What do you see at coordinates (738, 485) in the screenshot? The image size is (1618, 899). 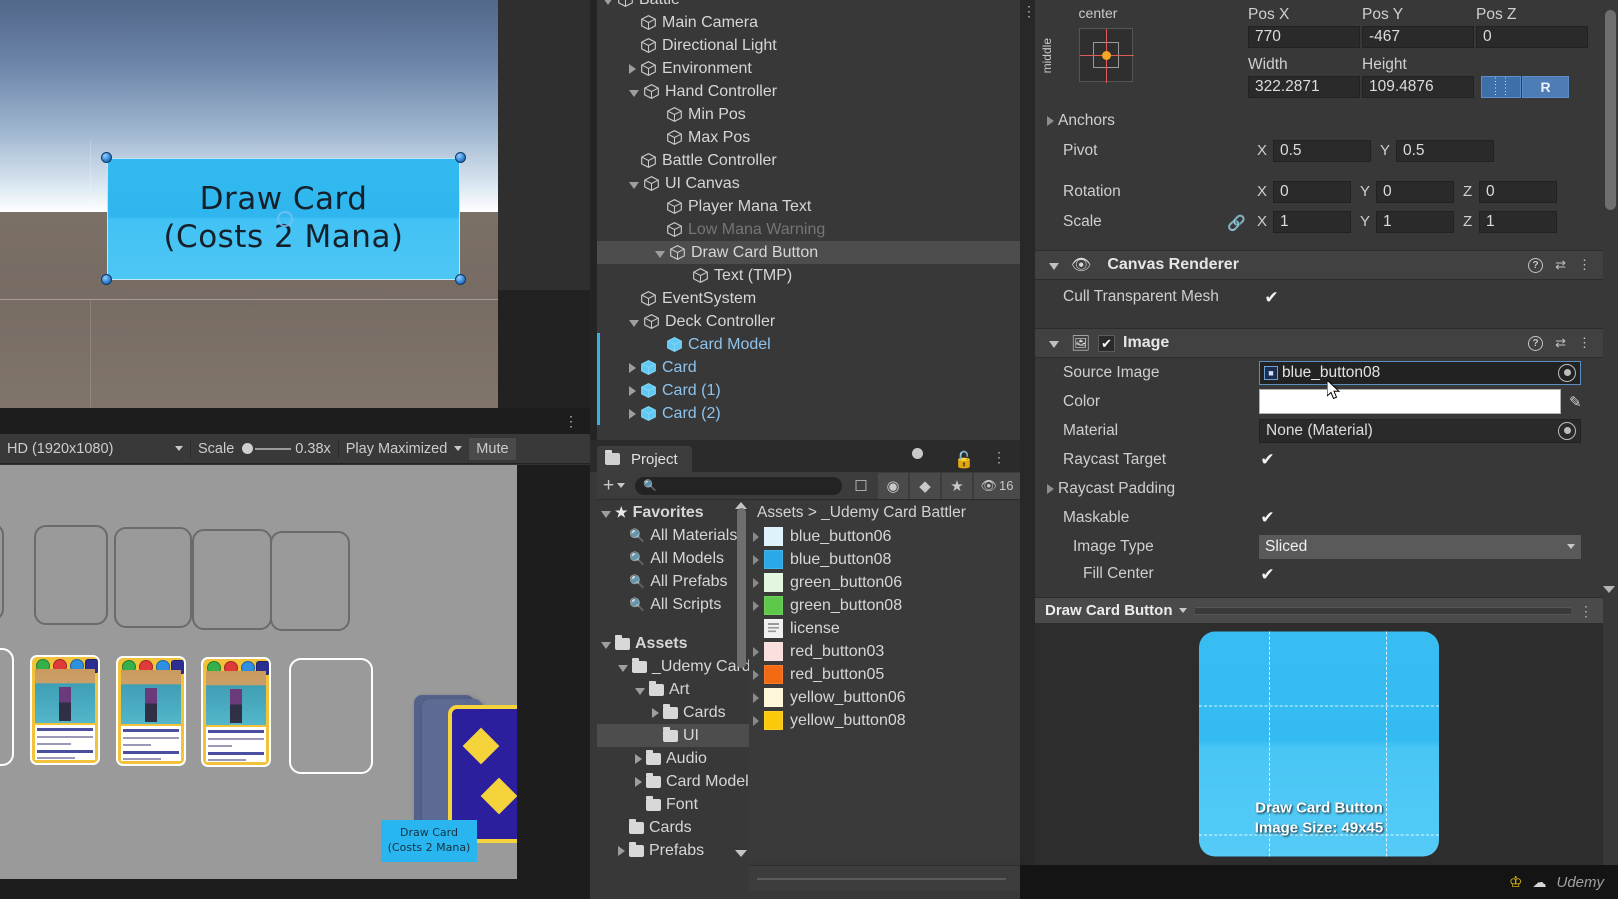 I see `project-search-input: 🔍` at bounding box center [738, 485].